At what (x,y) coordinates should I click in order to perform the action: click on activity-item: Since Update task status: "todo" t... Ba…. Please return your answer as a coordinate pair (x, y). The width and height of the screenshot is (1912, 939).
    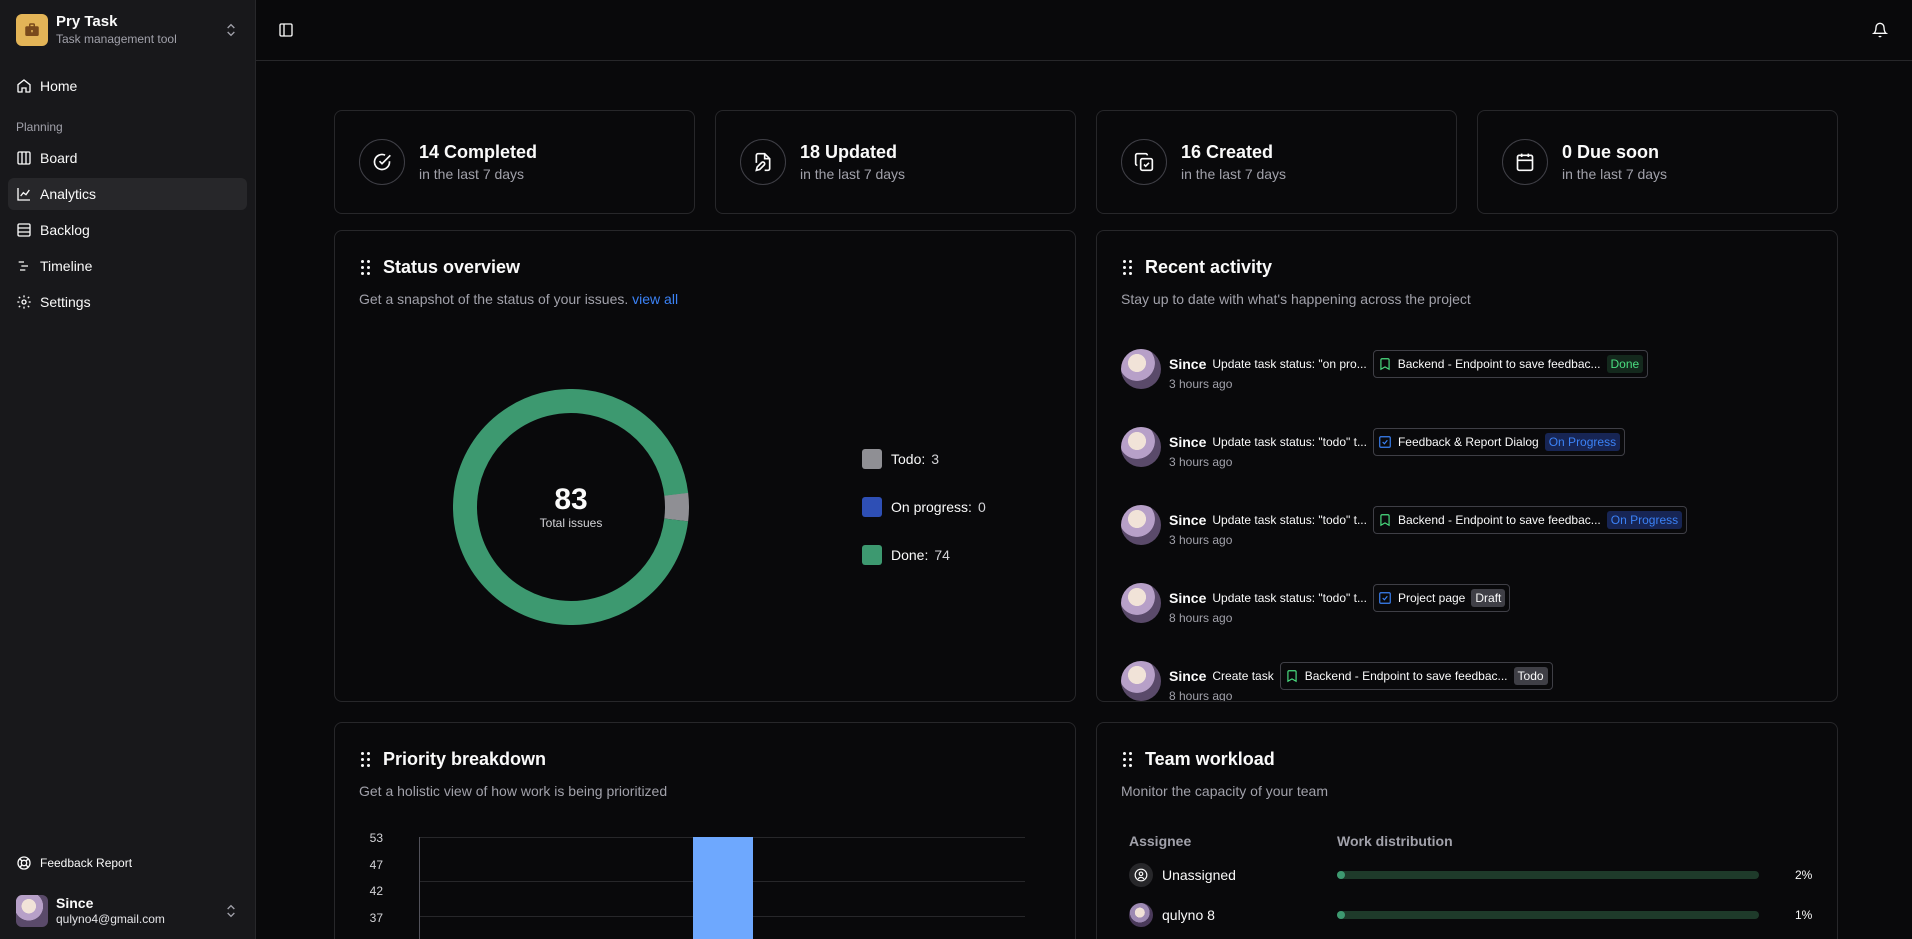
    Looking at the image, I should click on (1467, 536).